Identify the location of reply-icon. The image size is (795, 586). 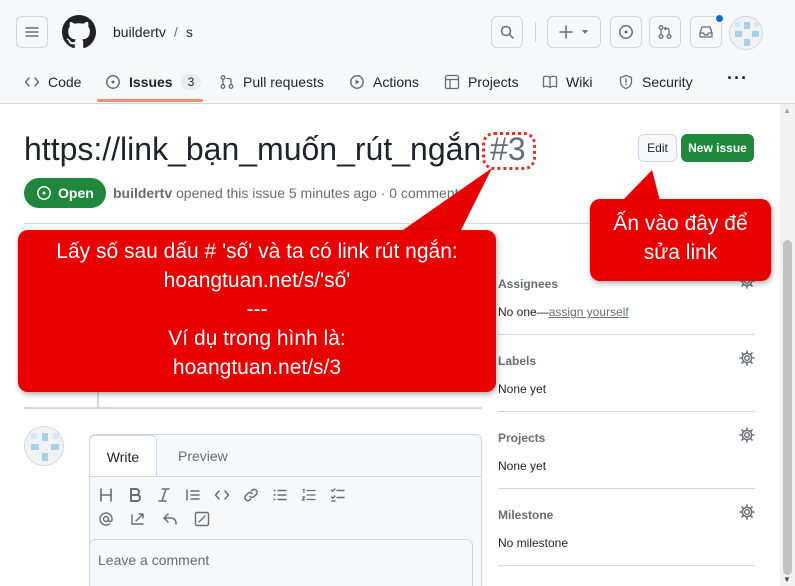
(170, 519).